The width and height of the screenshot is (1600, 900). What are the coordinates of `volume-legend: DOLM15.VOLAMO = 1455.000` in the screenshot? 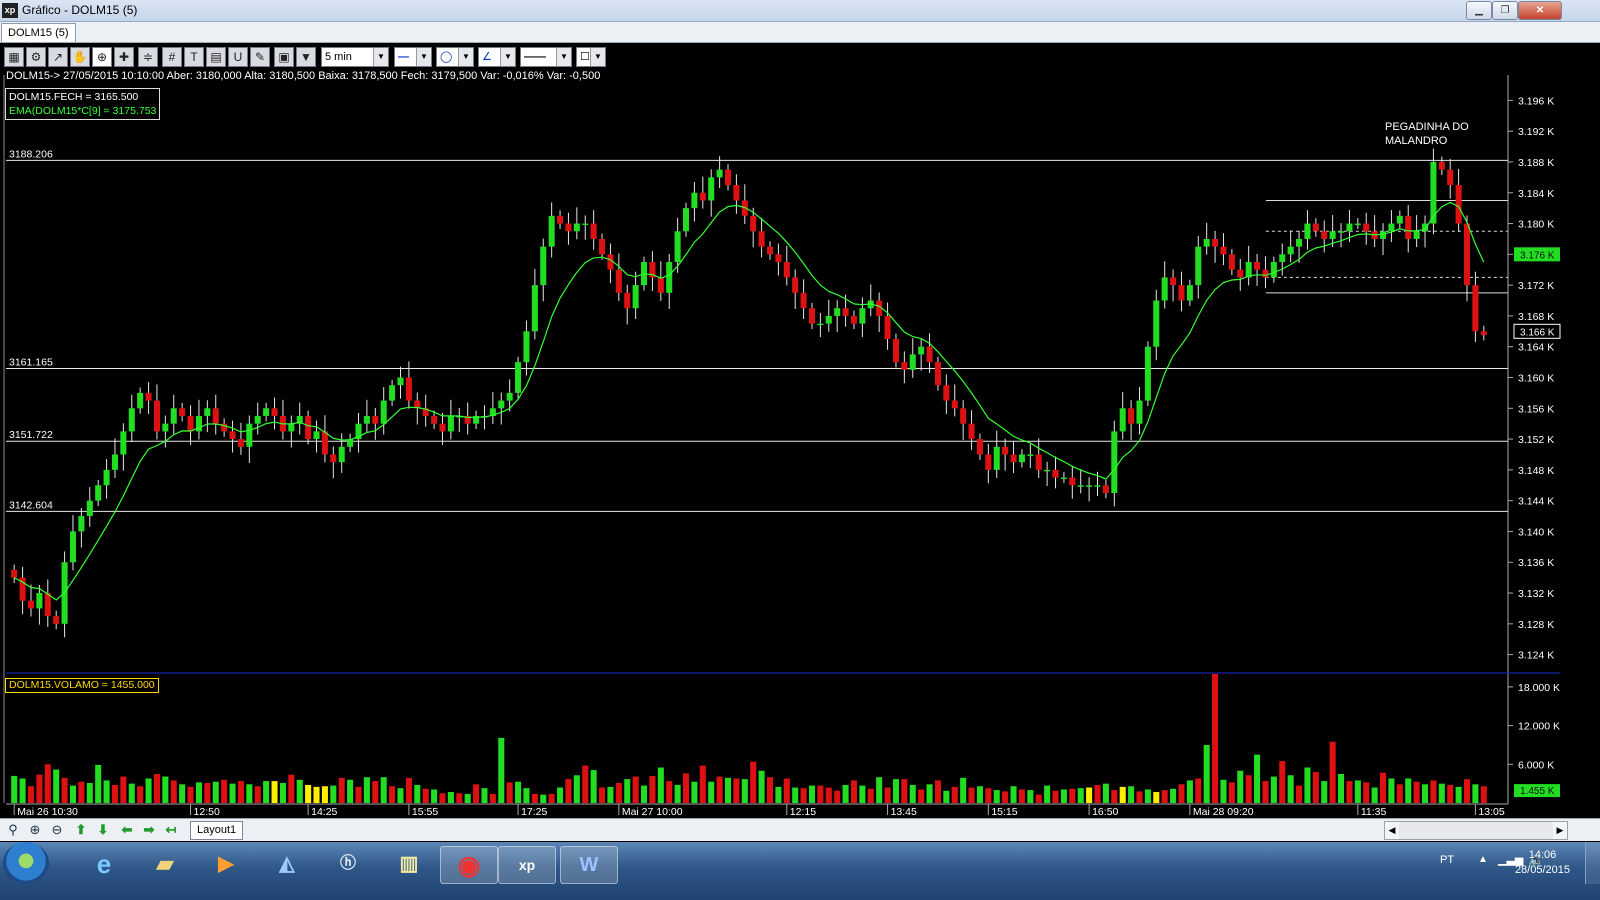 It's located at (82, 685).